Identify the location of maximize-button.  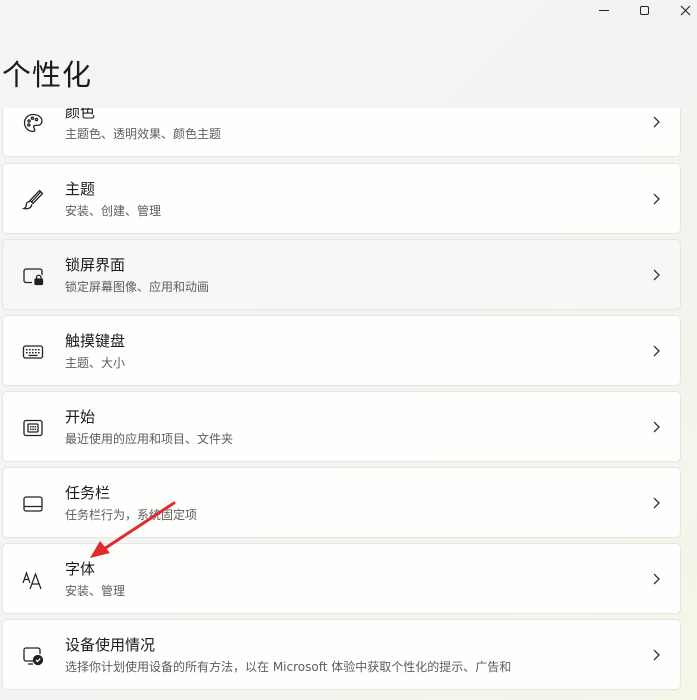
(644, 10).